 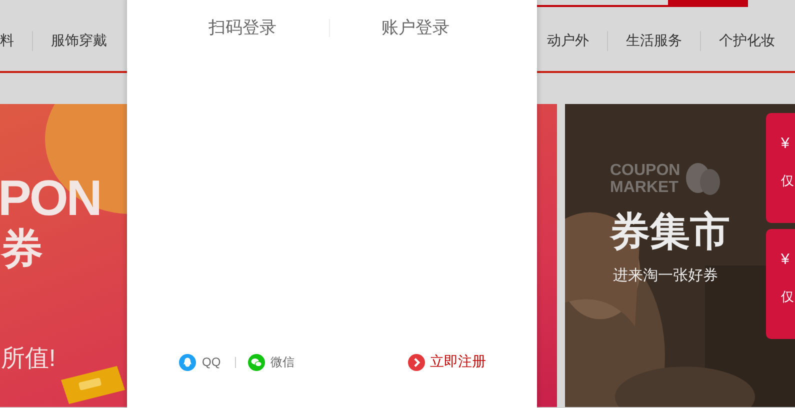 What do you see at coordinates (79, 41) in the screenshot?
I see `category-link: 服饰穿戴` at bounding box center [79, 41].